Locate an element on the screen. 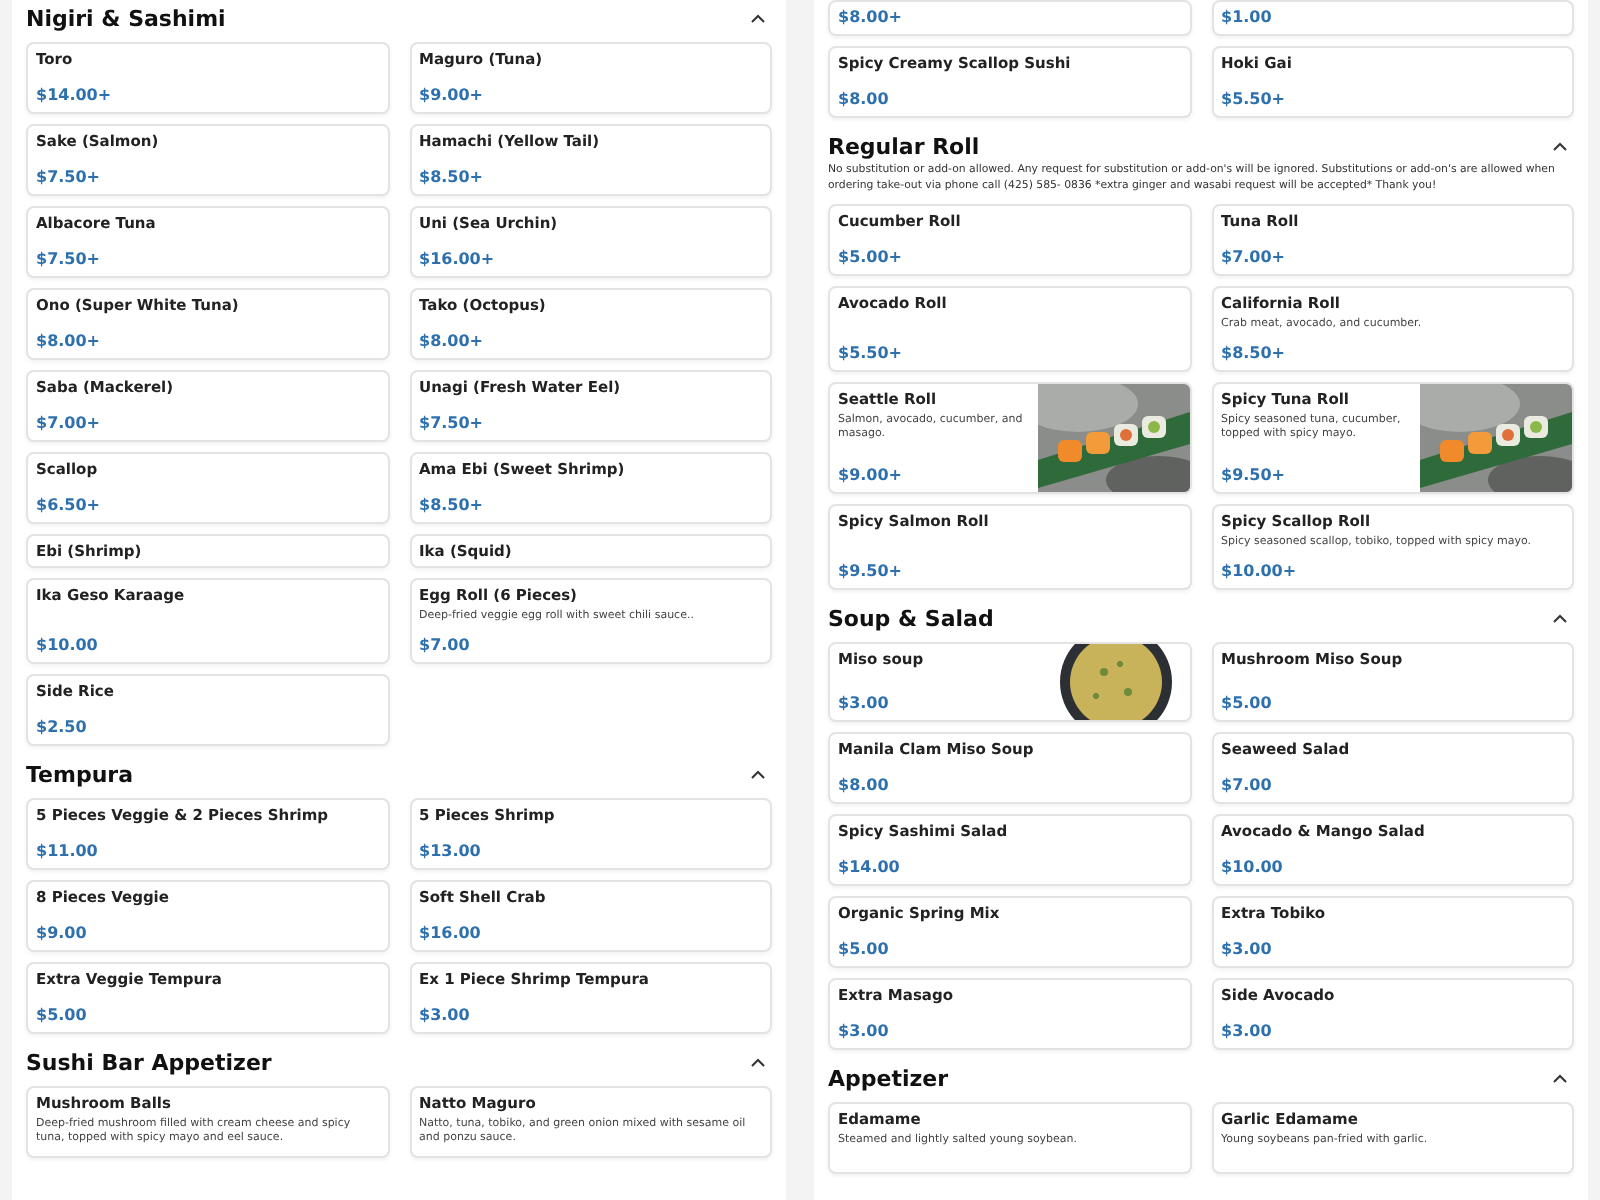  item-price: $14.00 is located at coordinates (870, 867).